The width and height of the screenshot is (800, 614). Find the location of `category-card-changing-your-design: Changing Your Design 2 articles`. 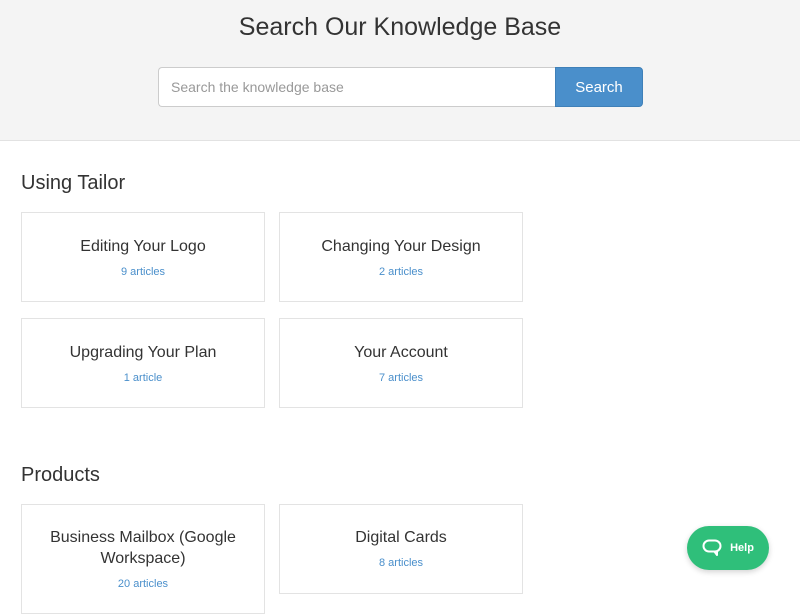

category-card-changing-your-design: Changing Your Design 2 articles is located at coordinates (401, 257).